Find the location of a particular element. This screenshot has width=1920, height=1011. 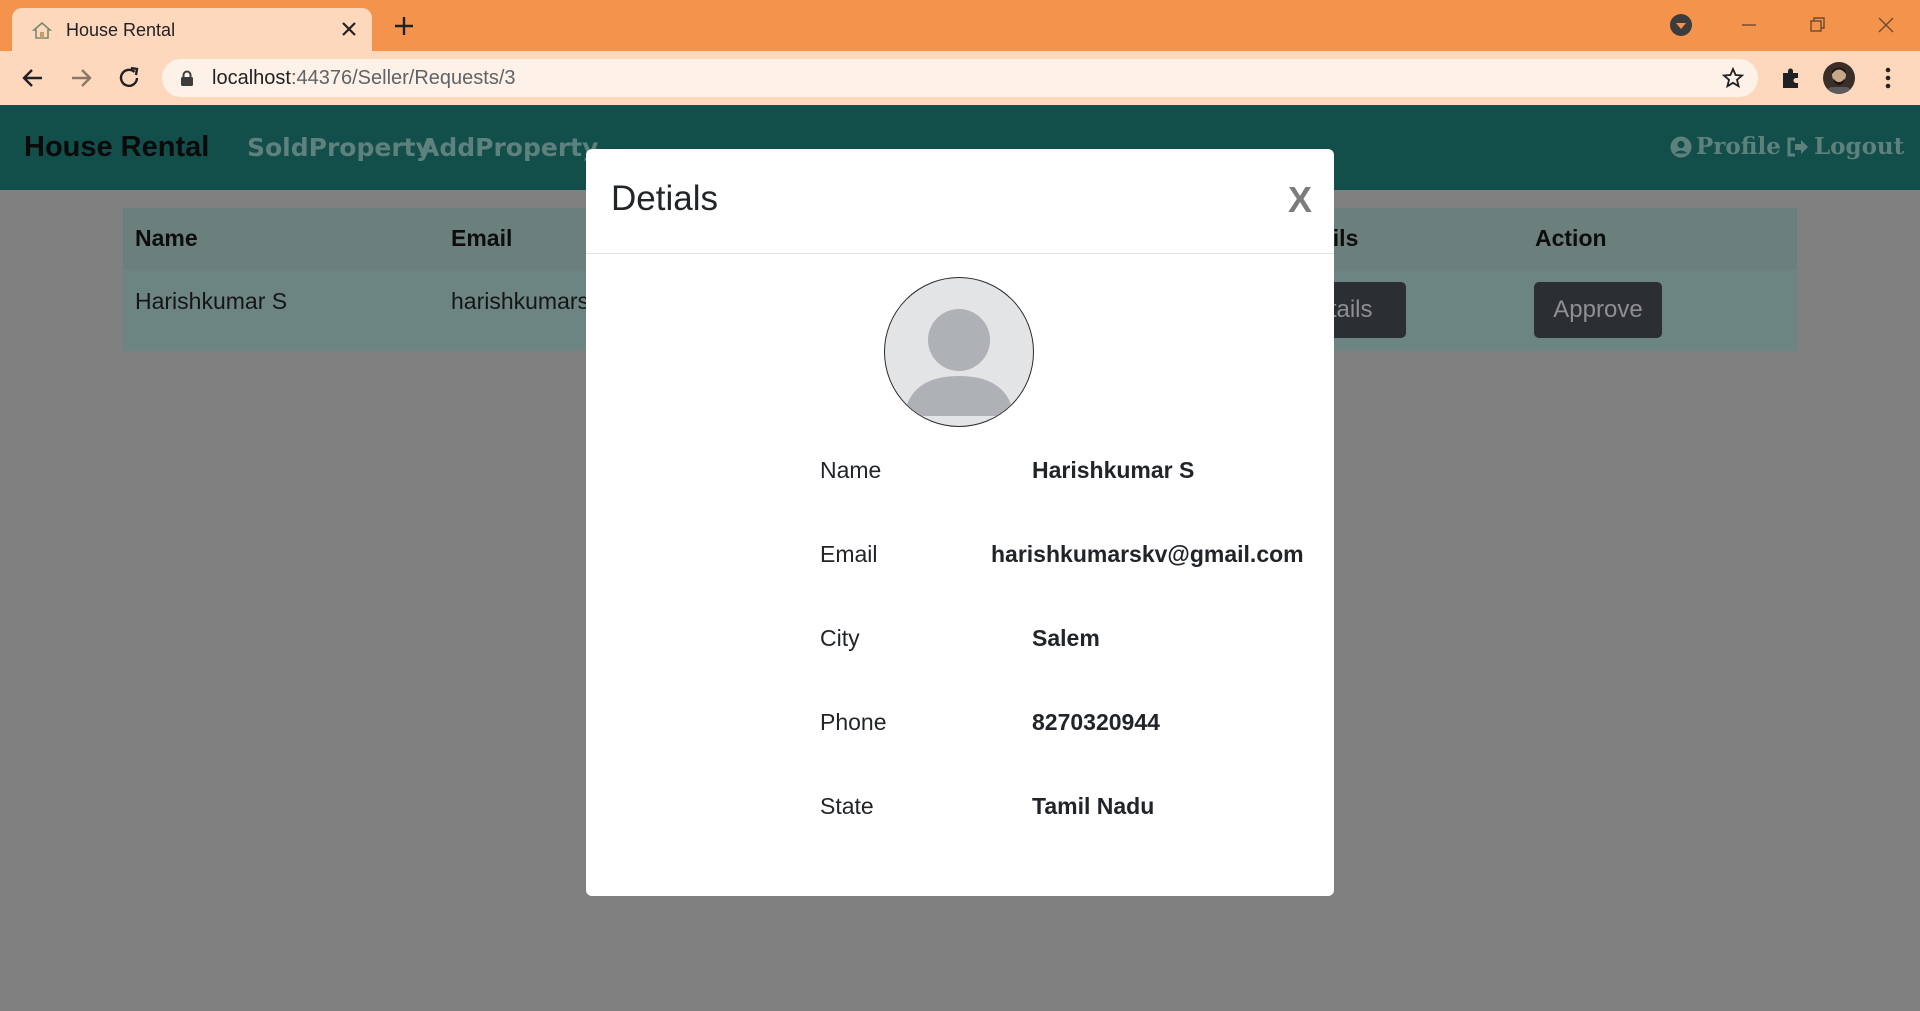

logout-label: Logout is located at coordinates (1859, 146).